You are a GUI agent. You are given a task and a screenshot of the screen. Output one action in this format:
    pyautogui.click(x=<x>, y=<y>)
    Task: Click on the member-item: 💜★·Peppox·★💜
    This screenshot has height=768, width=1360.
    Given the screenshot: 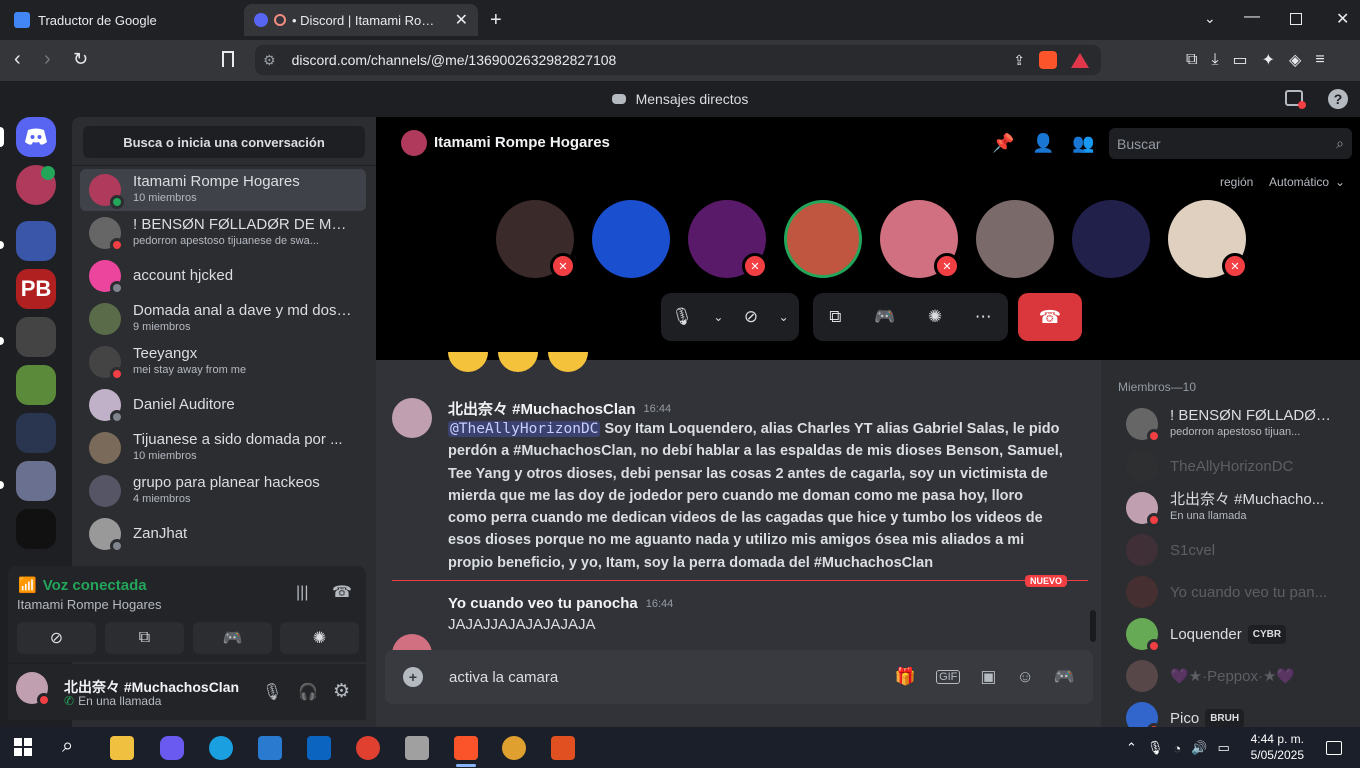 What is the action you would take?
    pyautogui.click(x=1236, y=676)
    